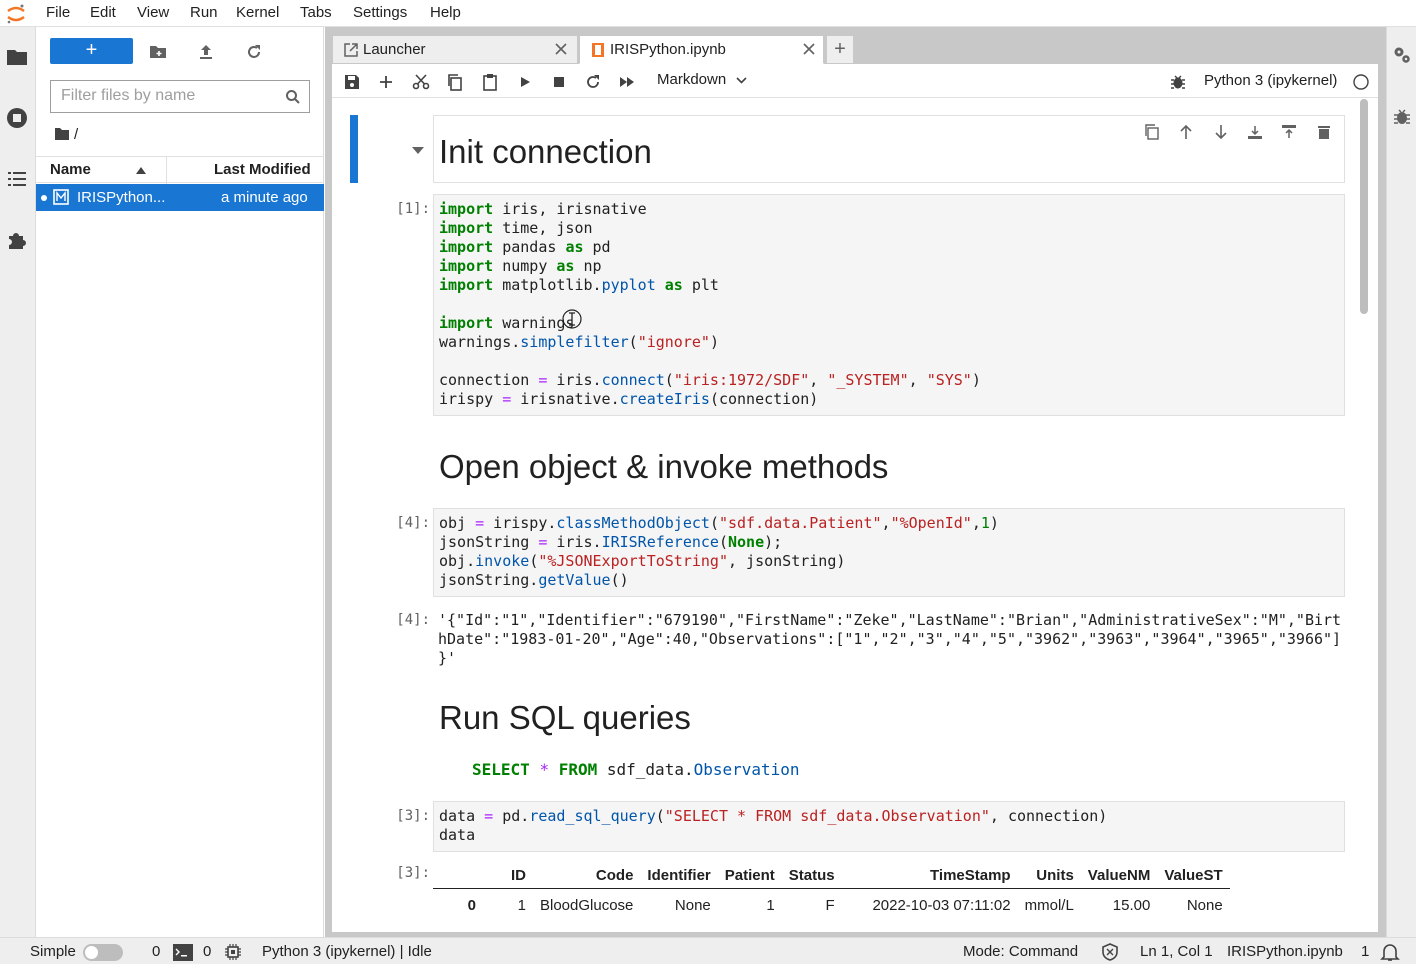  What do you see at coordinates (16, 14) in the screenshot?
I see `jupyter-logo-icon` at bounding box center [16, 14].